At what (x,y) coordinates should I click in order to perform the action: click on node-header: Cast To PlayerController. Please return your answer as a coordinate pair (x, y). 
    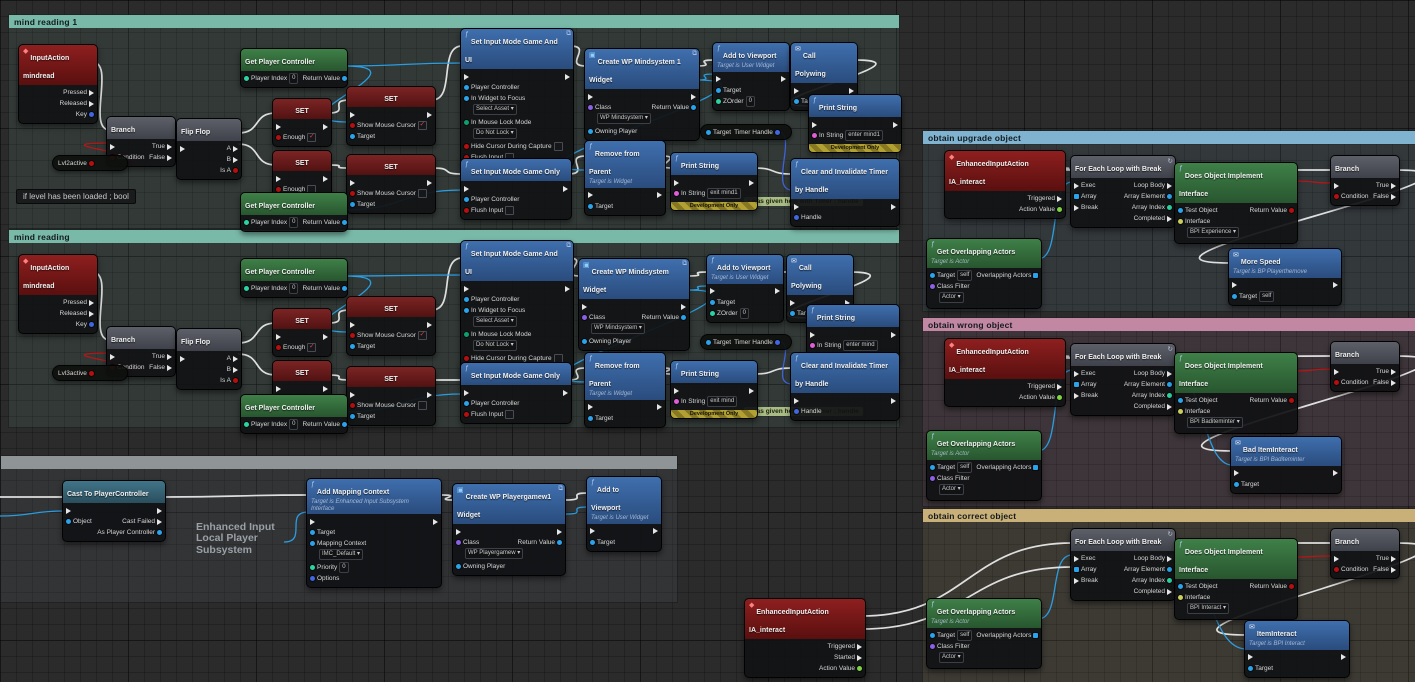
    Looking at the image, I should click on (114, 492).